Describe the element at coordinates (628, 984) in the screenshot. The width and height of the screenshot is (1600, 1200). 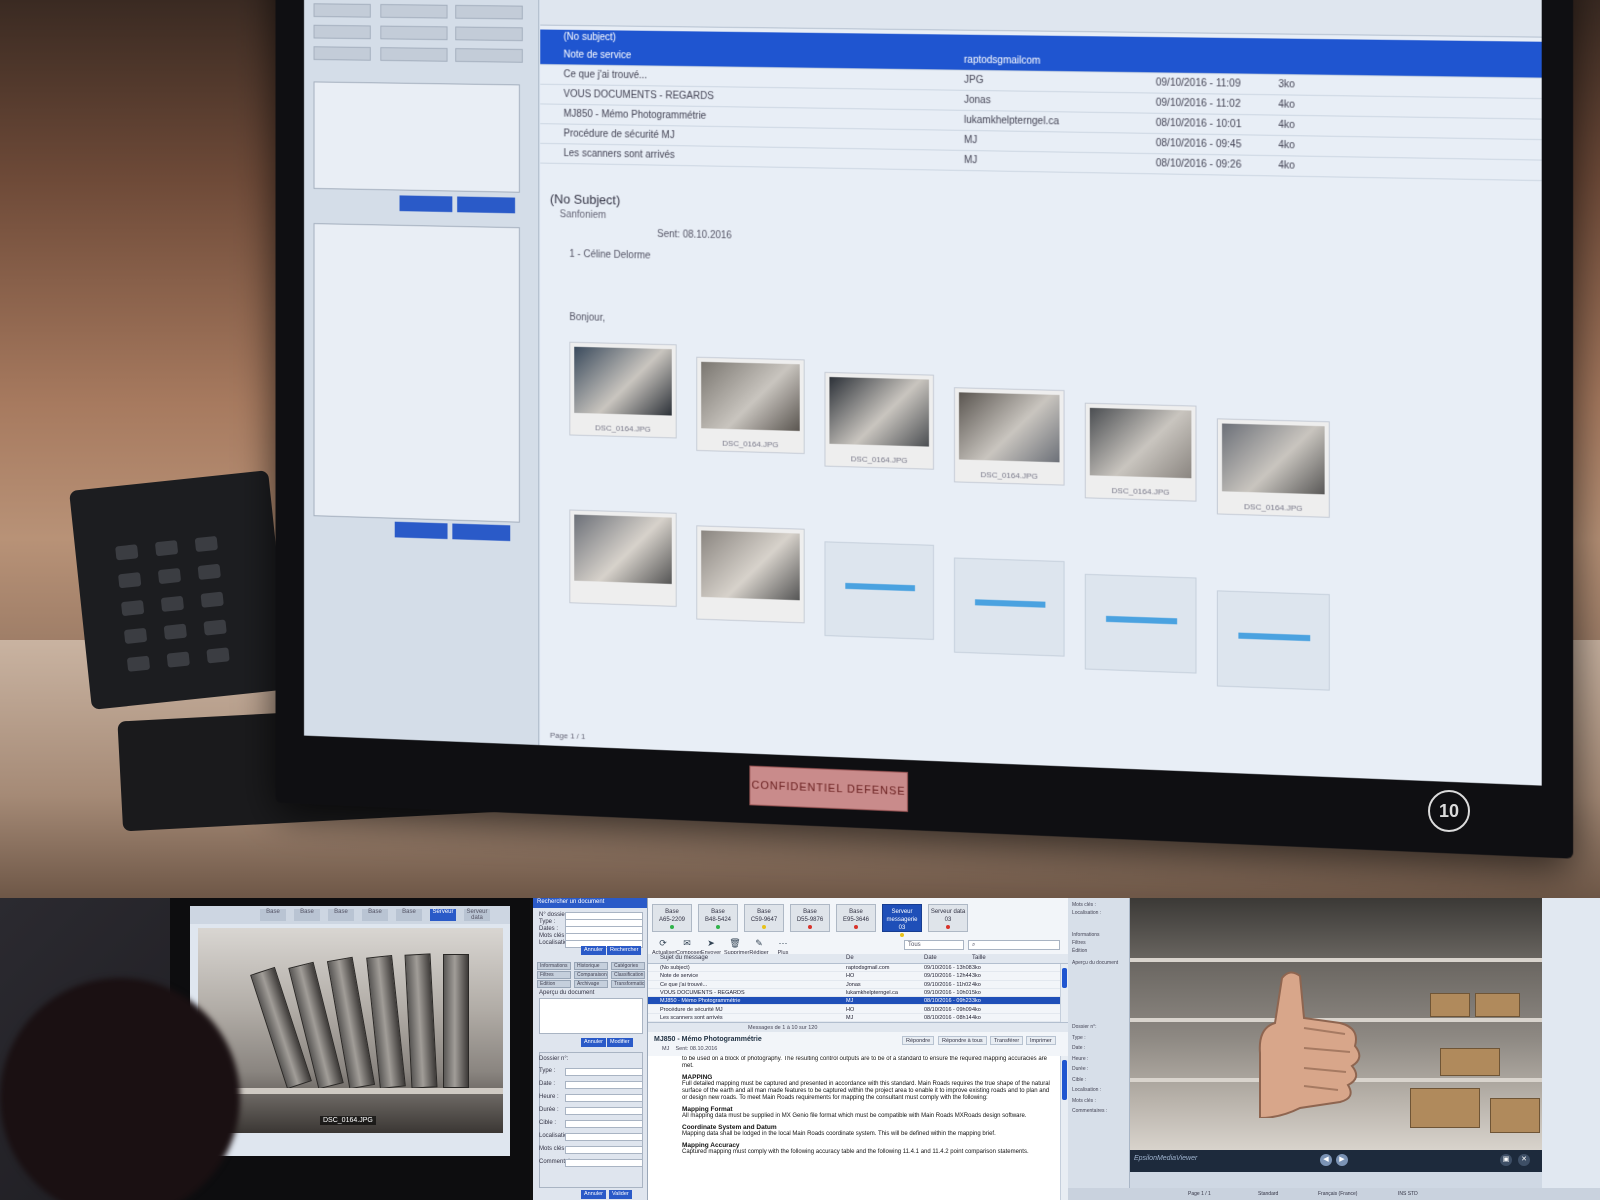
I see `filter-chip: Transformations` at that location.